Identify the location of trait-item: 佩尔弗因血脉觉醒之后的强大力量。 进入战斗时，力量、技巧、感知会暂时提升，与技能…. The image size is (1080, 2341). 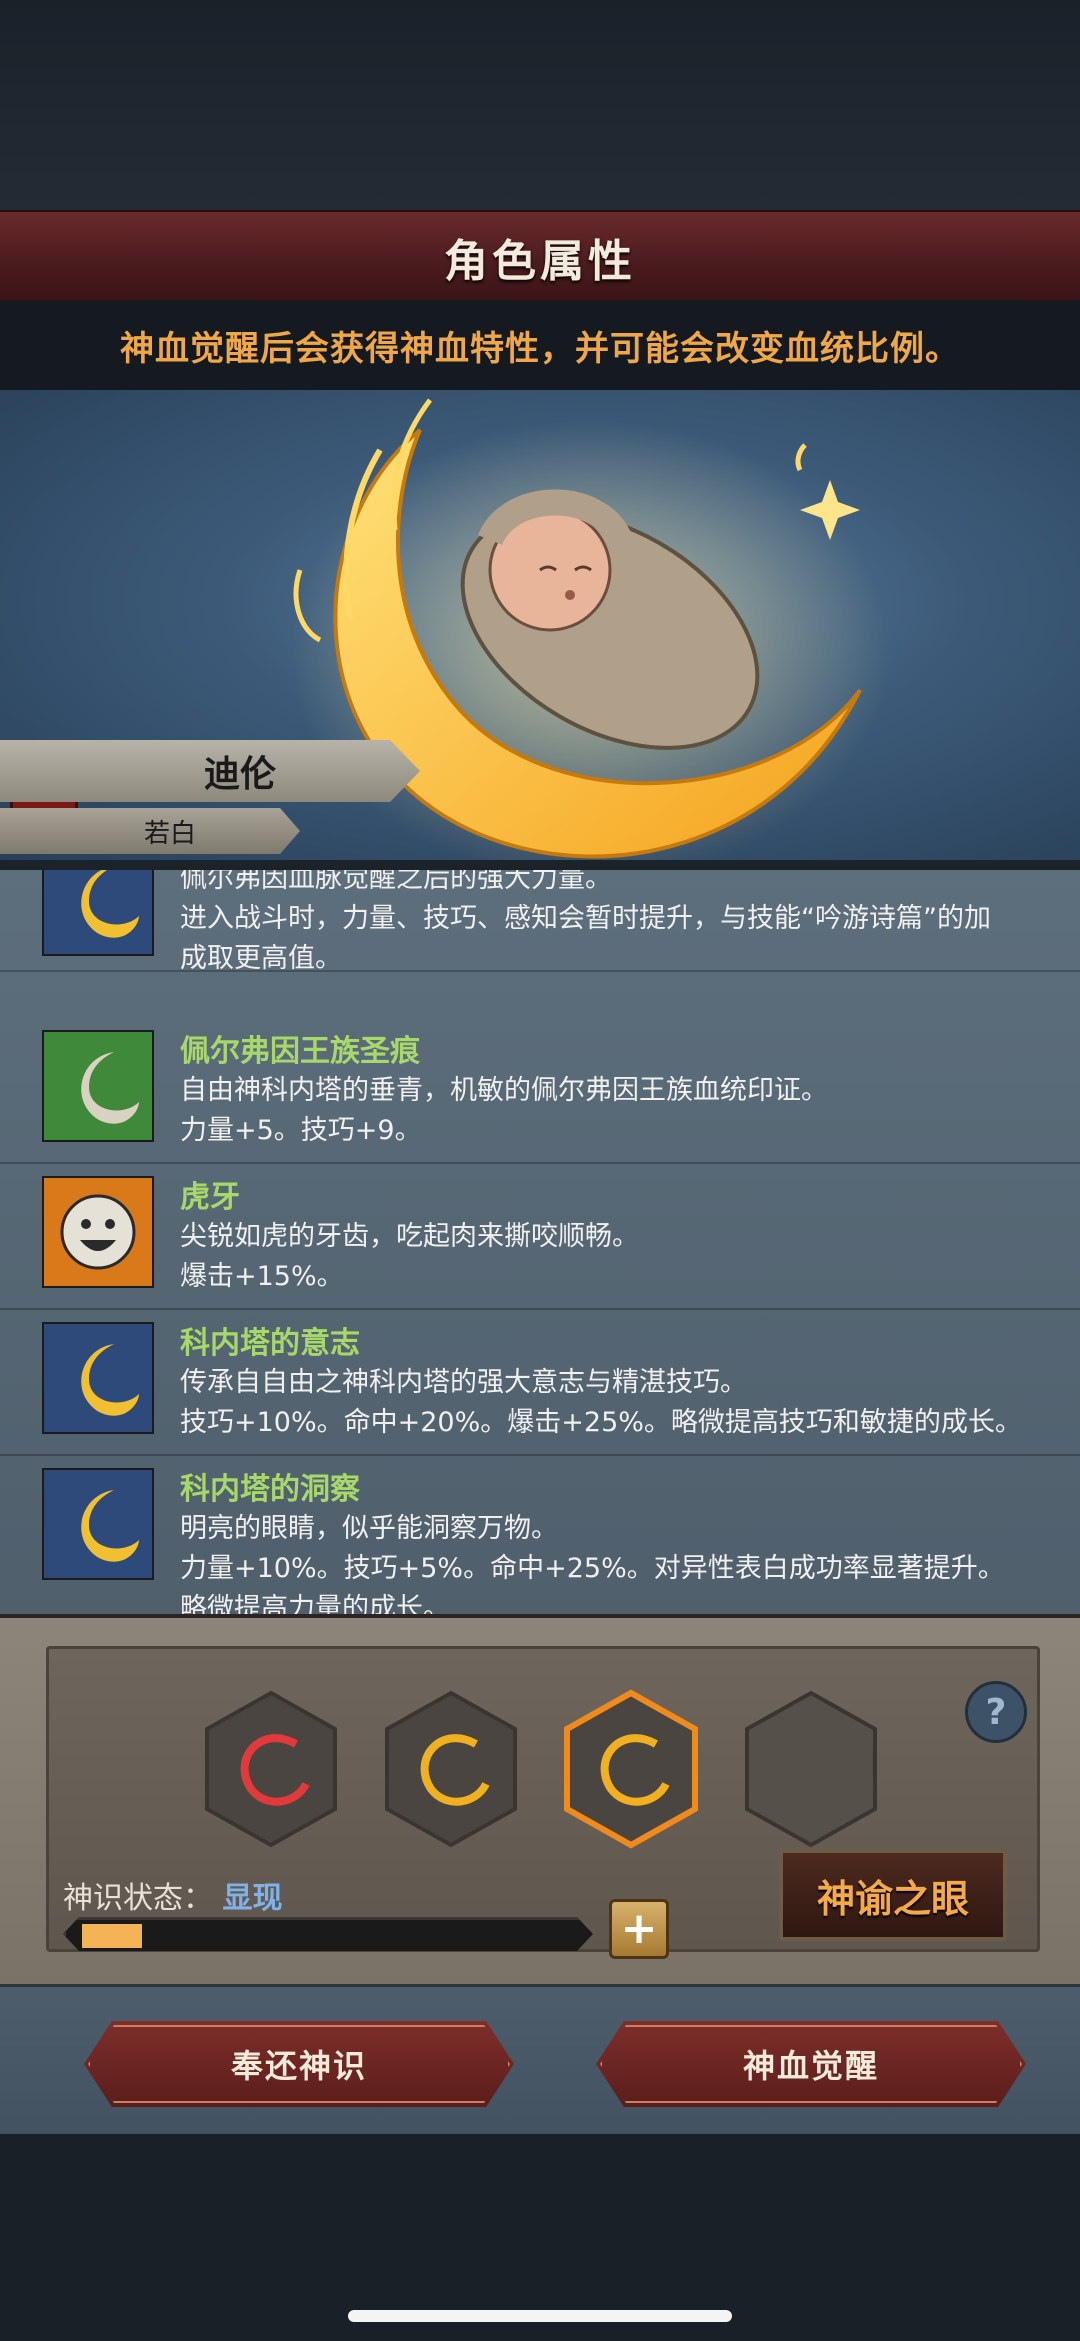
(540, 920).